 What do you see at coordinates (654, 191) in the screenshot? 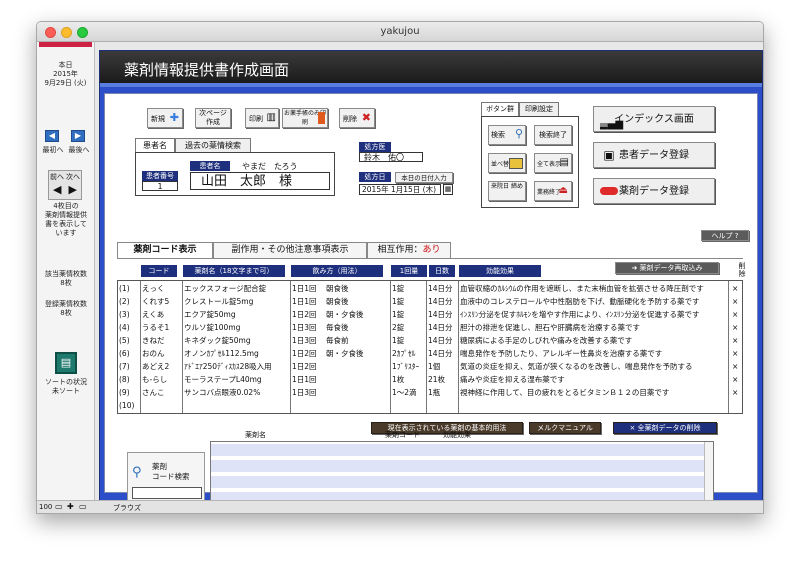
I see `drug-register-button: 薬剤データ登録` at bounding box center [654, 191].